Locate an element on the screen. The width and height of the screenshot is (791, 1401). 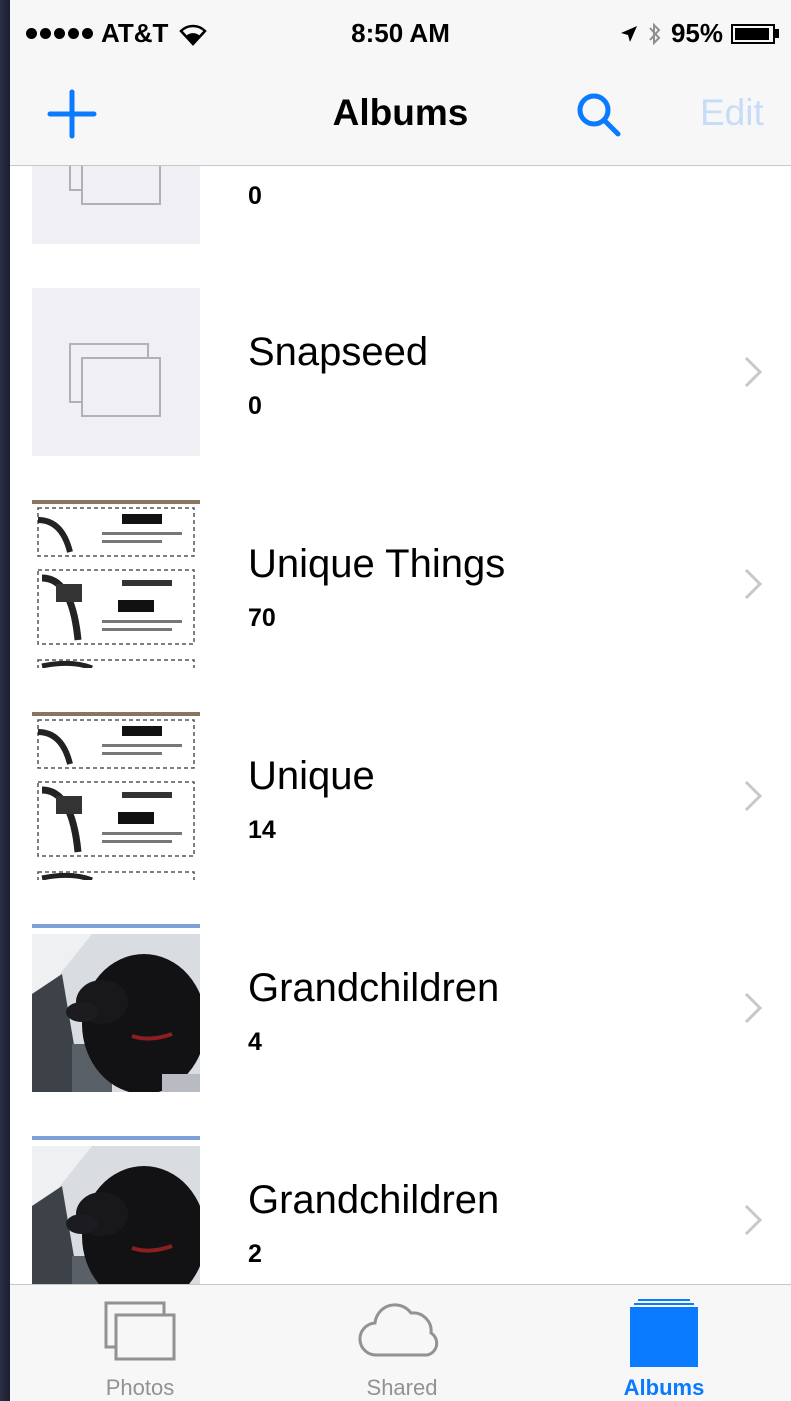
search-icon is located at coordinates (600, 116).